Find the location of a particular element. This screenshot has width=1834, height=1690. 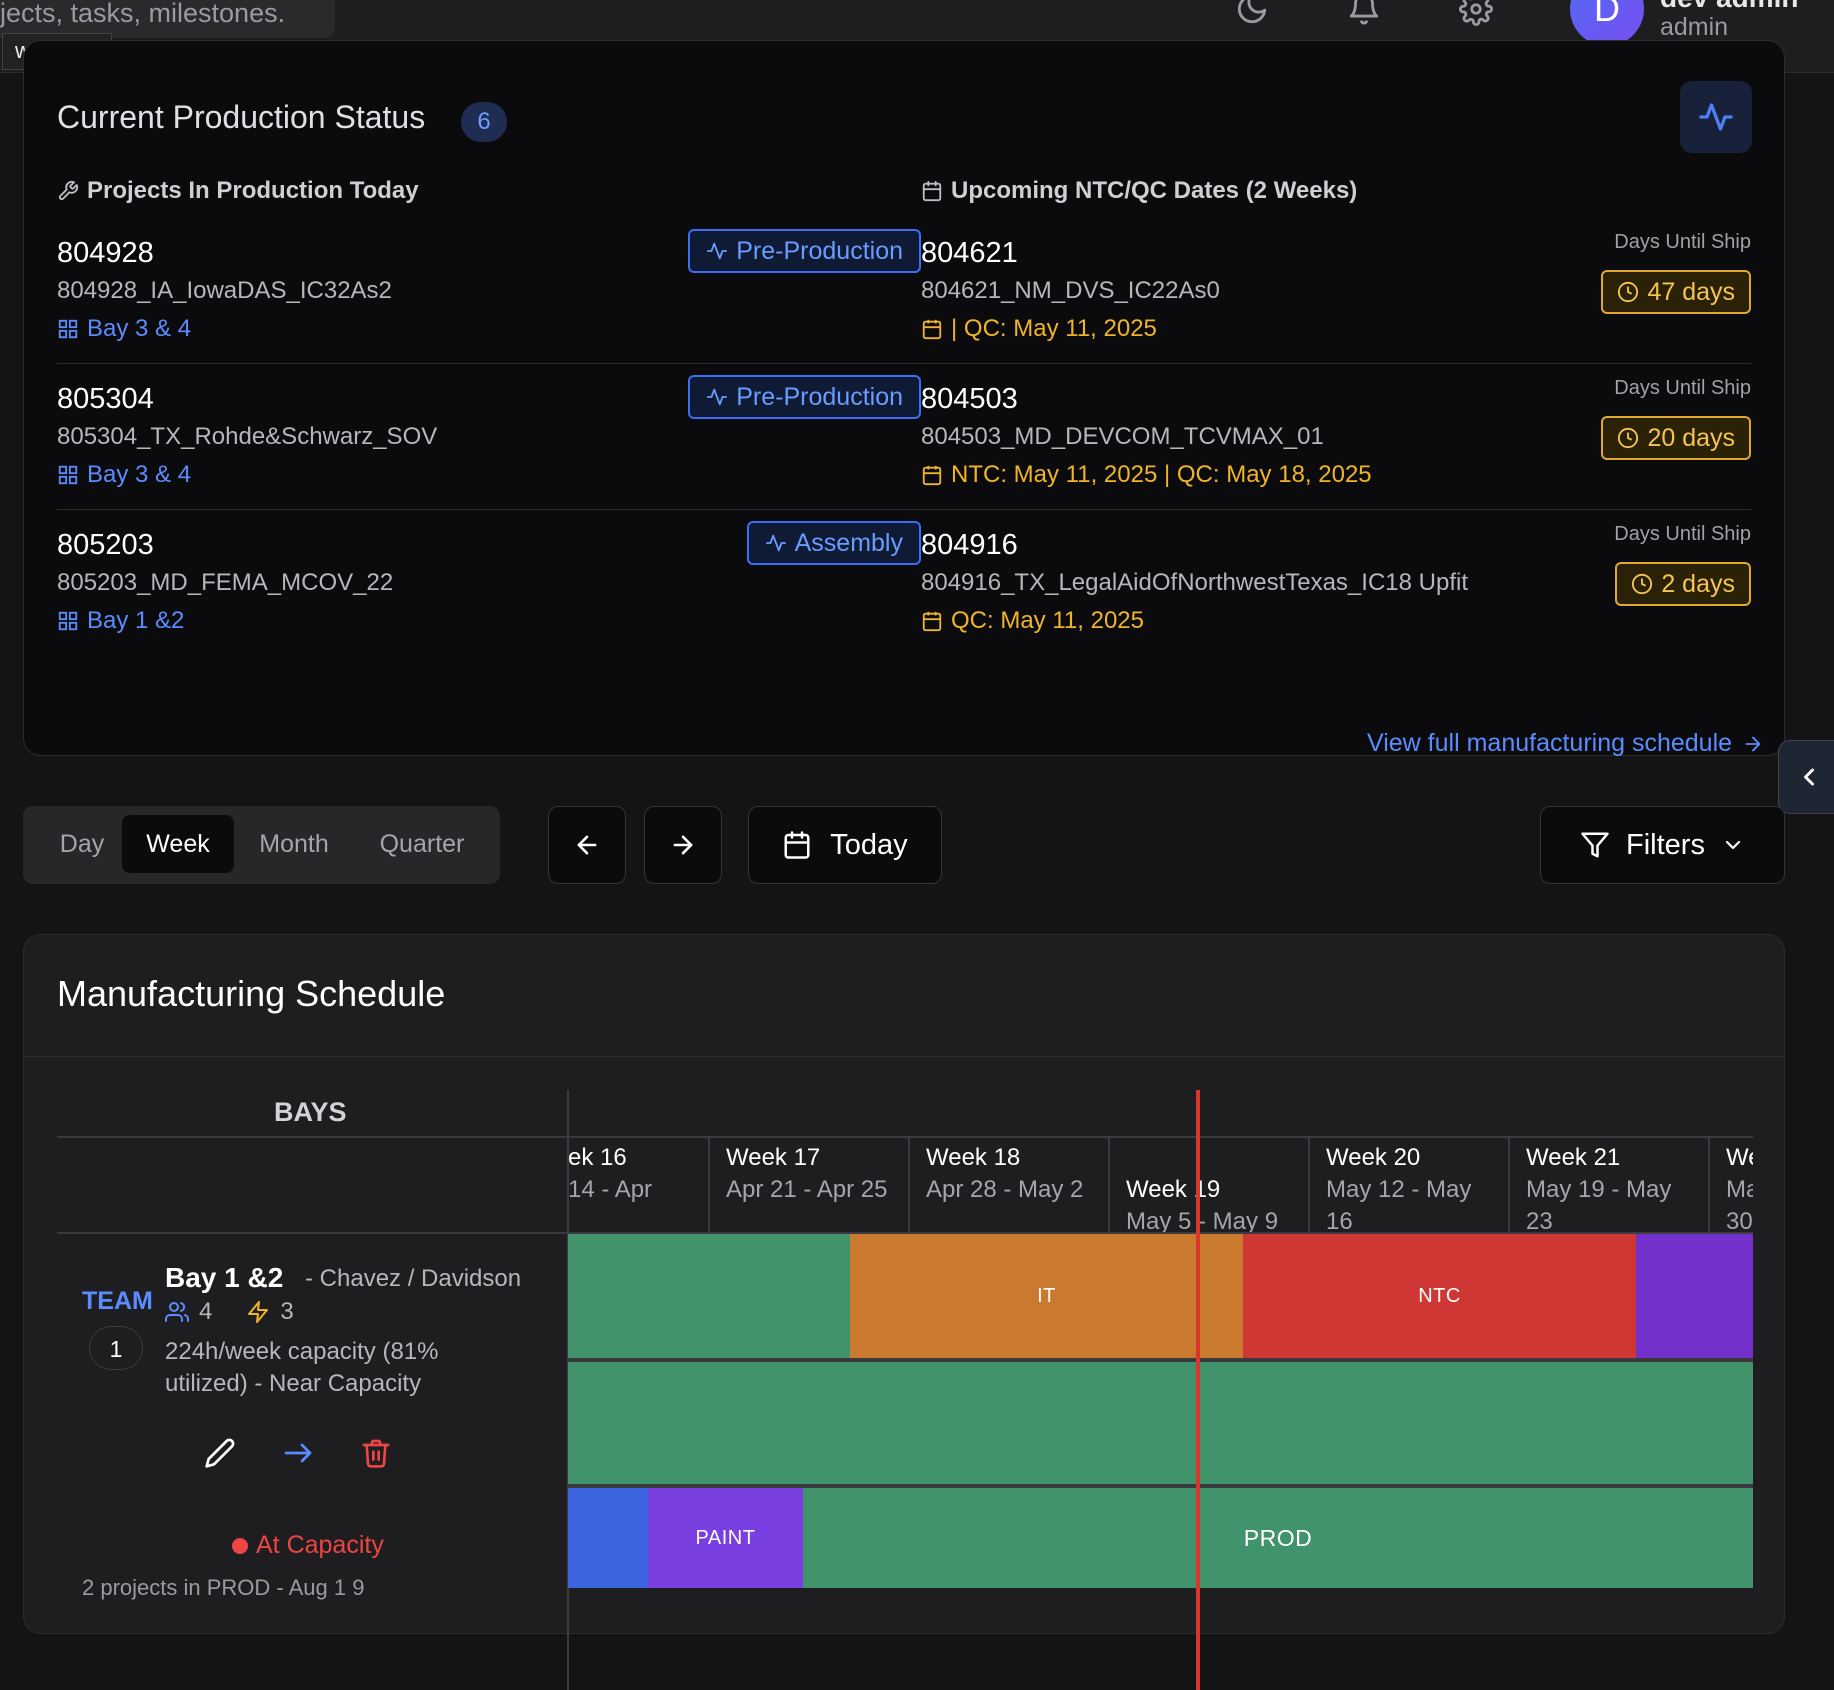

week-column-header: Week 20 May 12 - May 16 is located at coordinates (1408, 1186).